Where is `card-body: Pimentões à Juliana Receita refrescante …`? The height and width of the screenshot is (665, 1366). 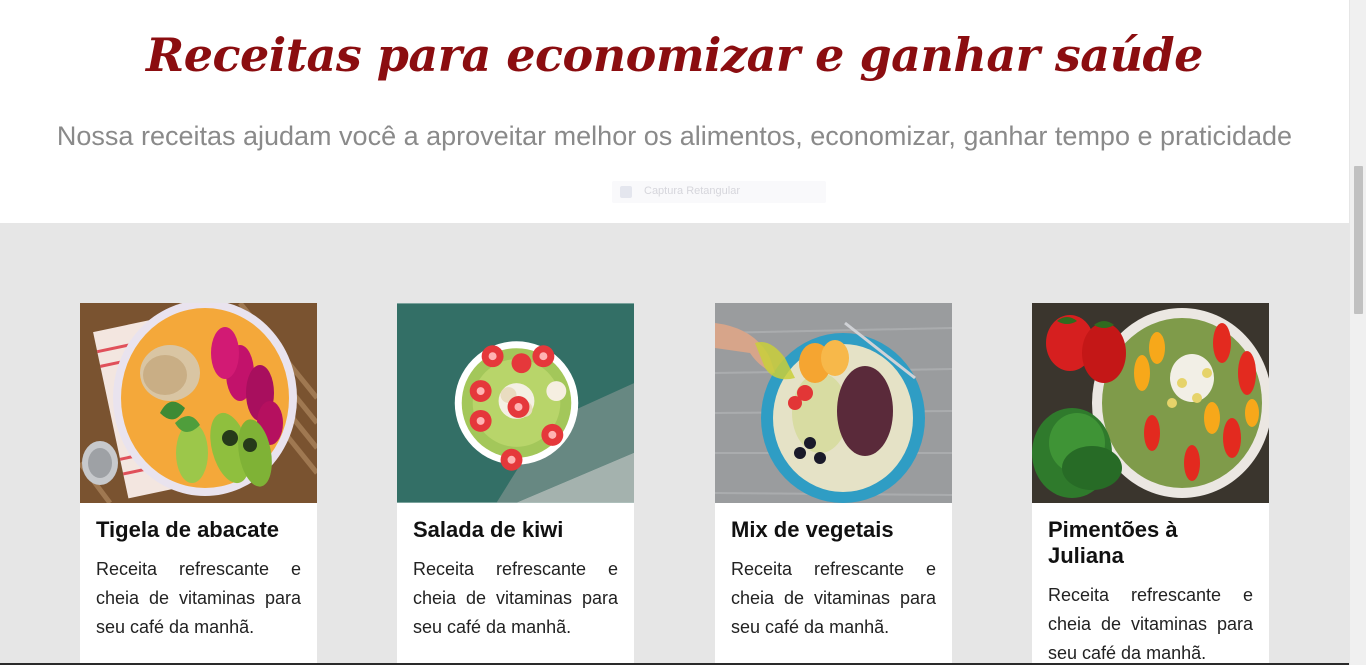 card-body: Pimentões à Juliana Receita refrescante … is located at coordinates (1150, 584).